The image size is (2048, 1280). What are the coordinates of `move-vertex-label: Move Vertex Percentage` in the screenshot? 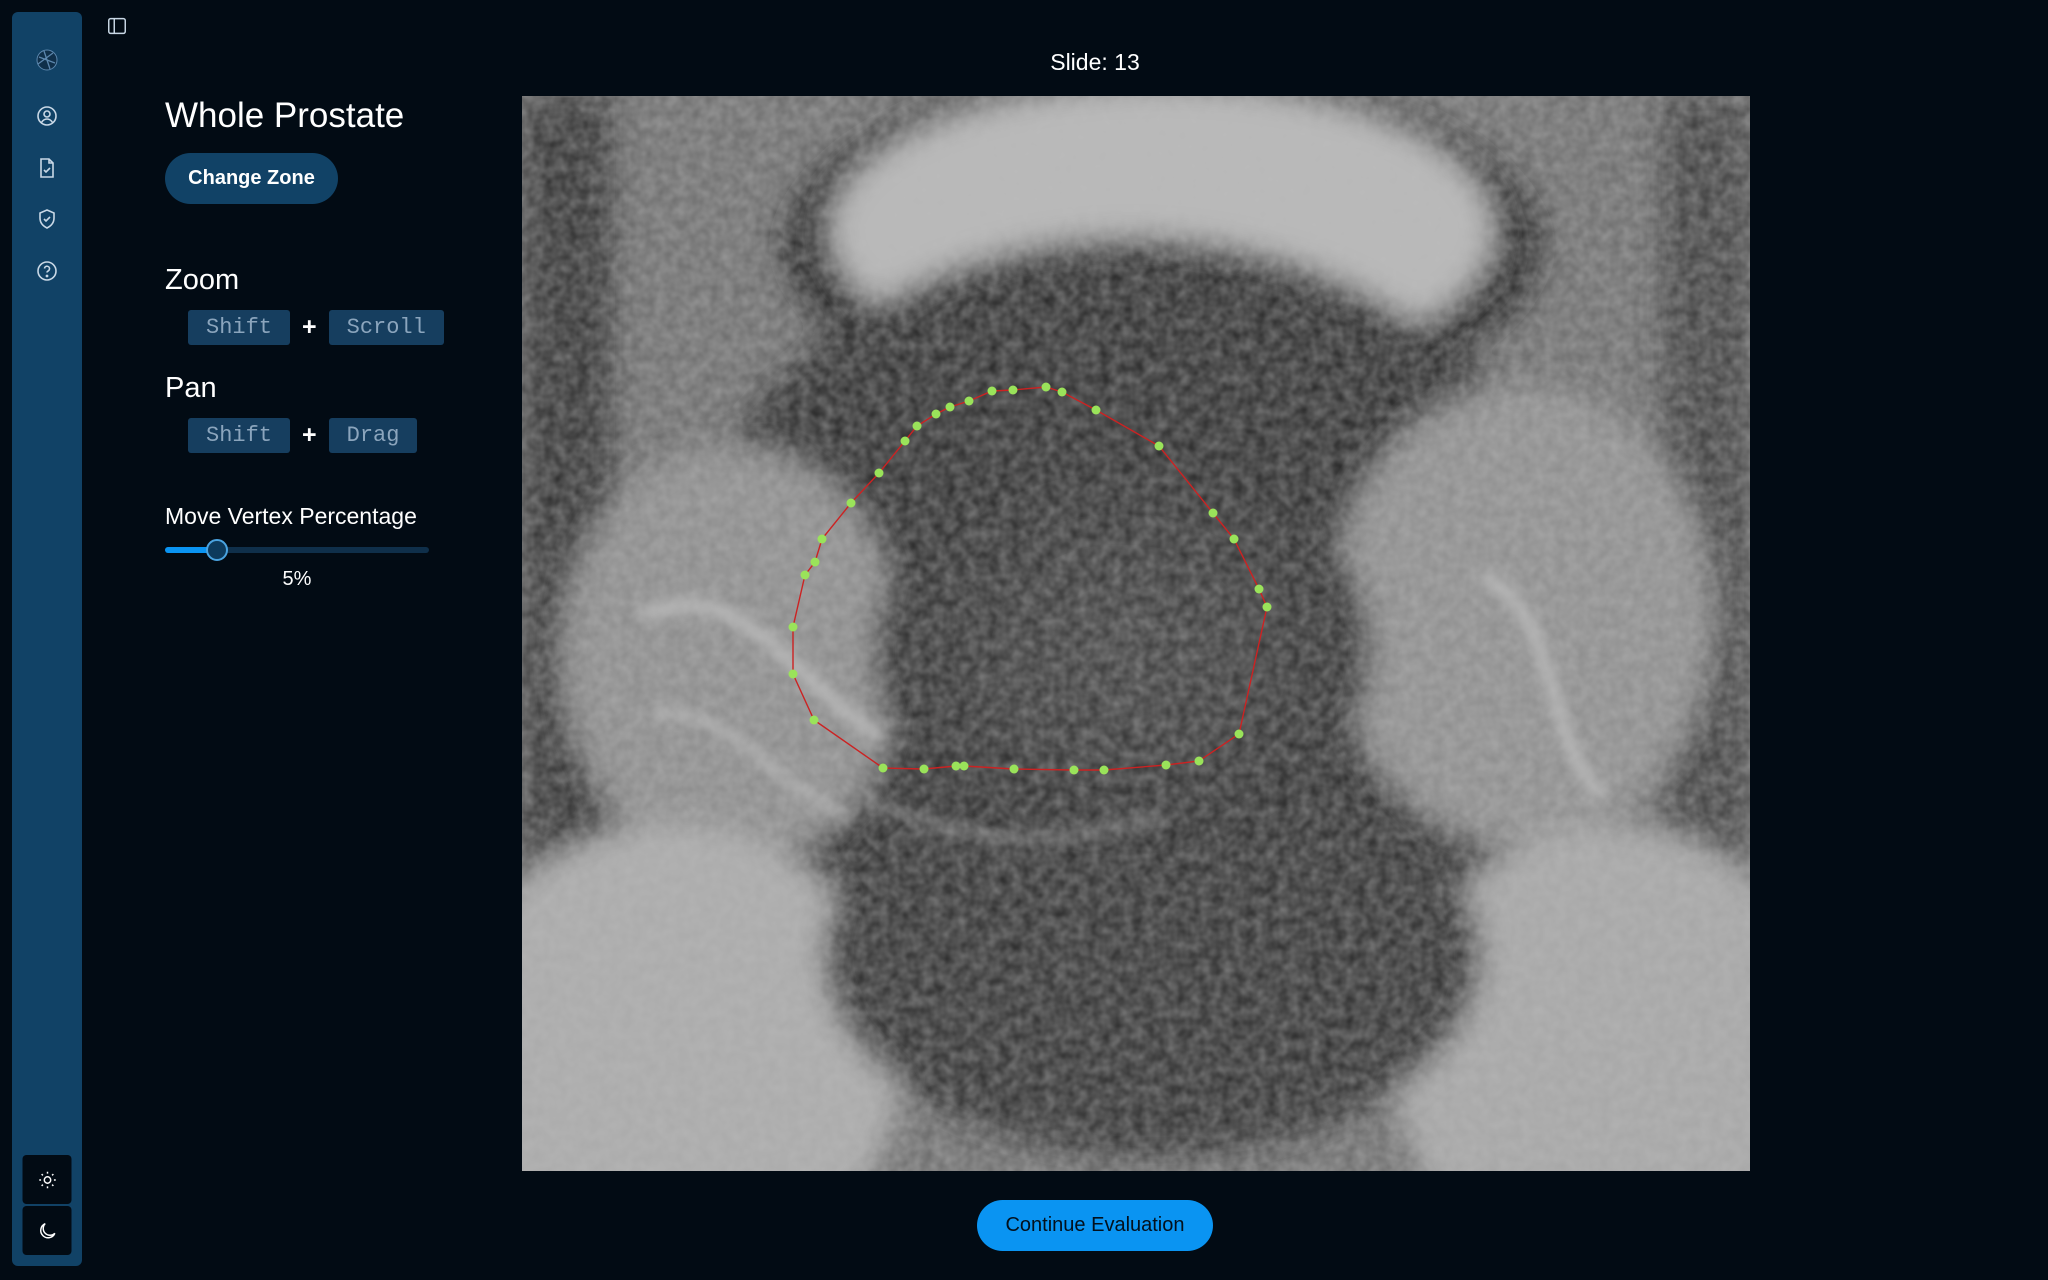 It's located at (291, 516).